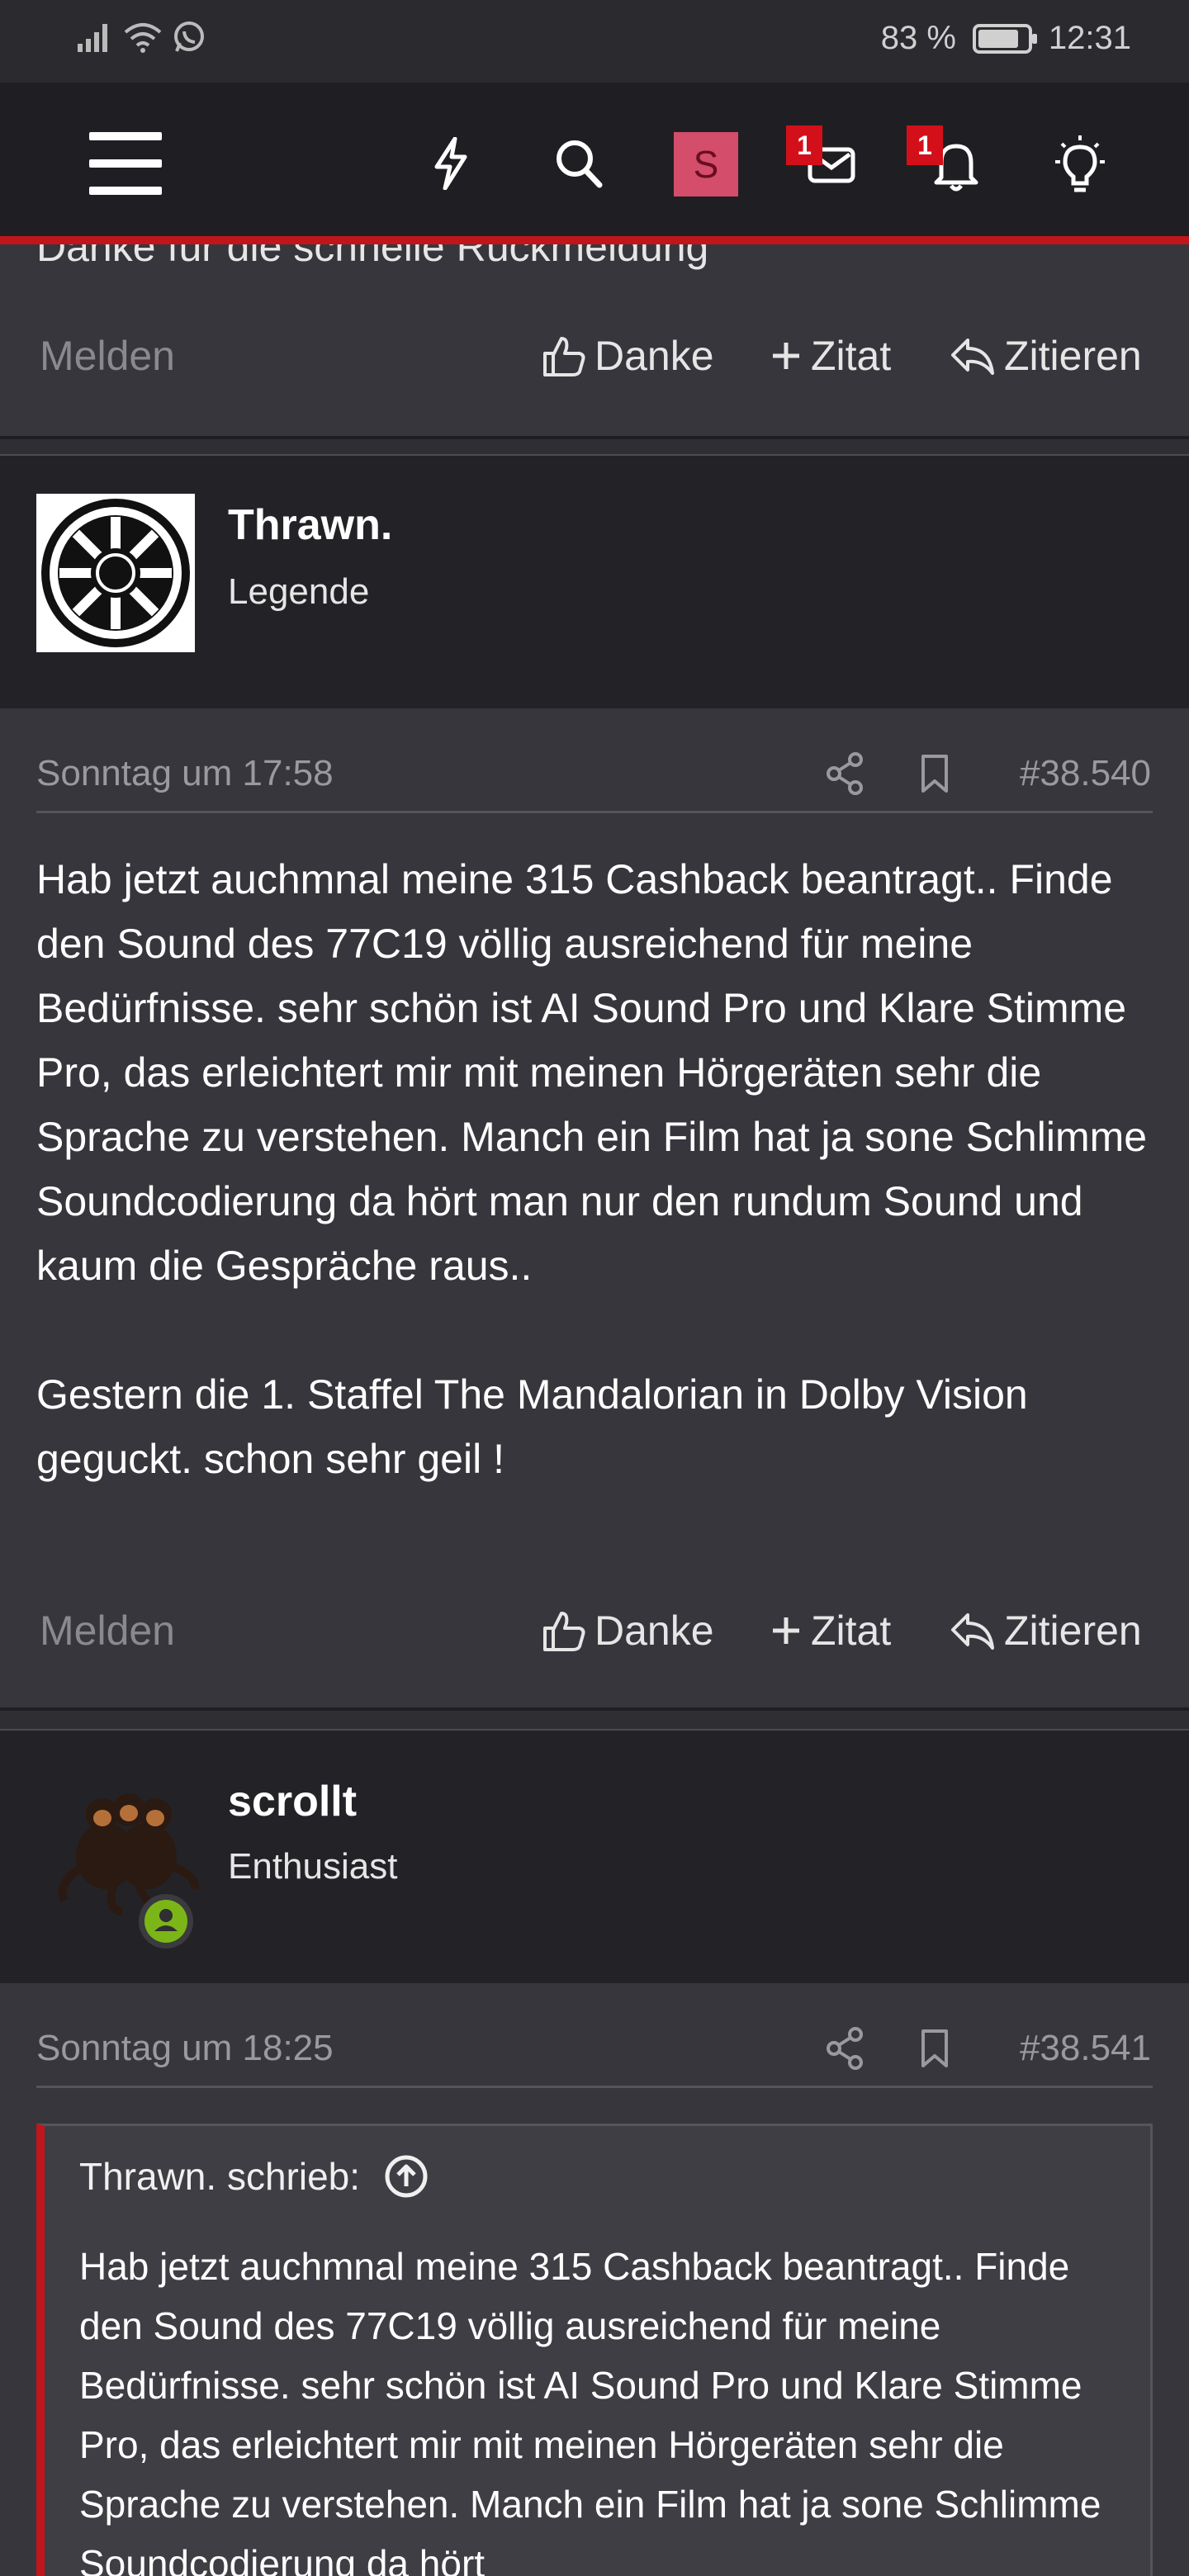 Image resolution: width=1189 pixels, height=2576 pixels. Describe the element at coordinates (594, 582) in the screenshot. I see `post-author-block: Thrawn. Legende` at that location.